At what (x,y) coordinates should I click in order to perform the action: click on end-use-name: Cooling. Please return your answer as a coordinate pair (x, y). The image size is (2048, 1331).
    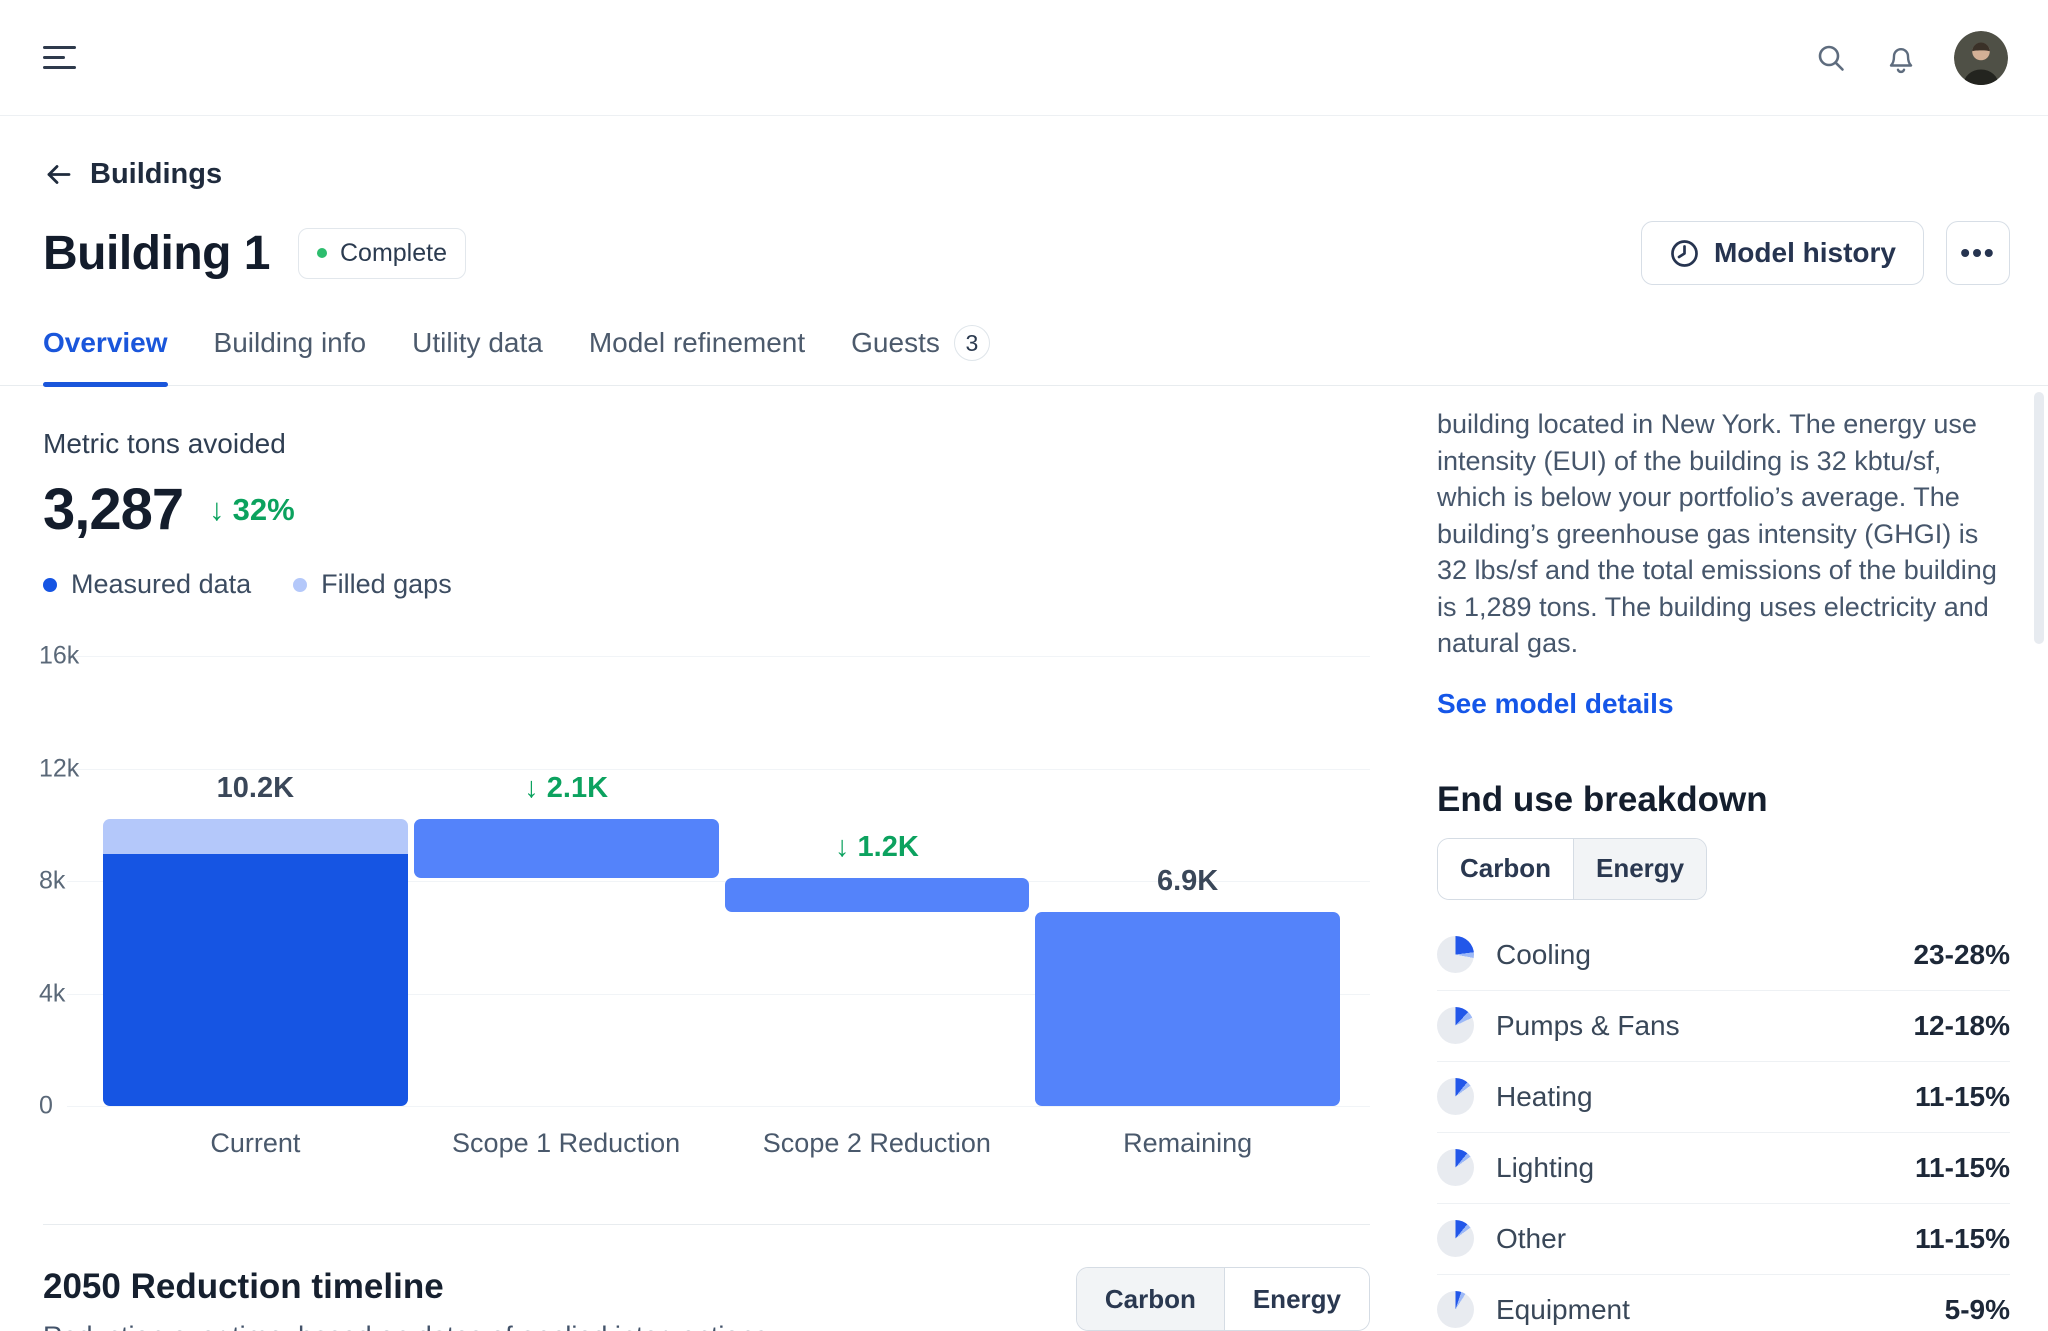
    Looking at the image, I should click on (1543, 954).